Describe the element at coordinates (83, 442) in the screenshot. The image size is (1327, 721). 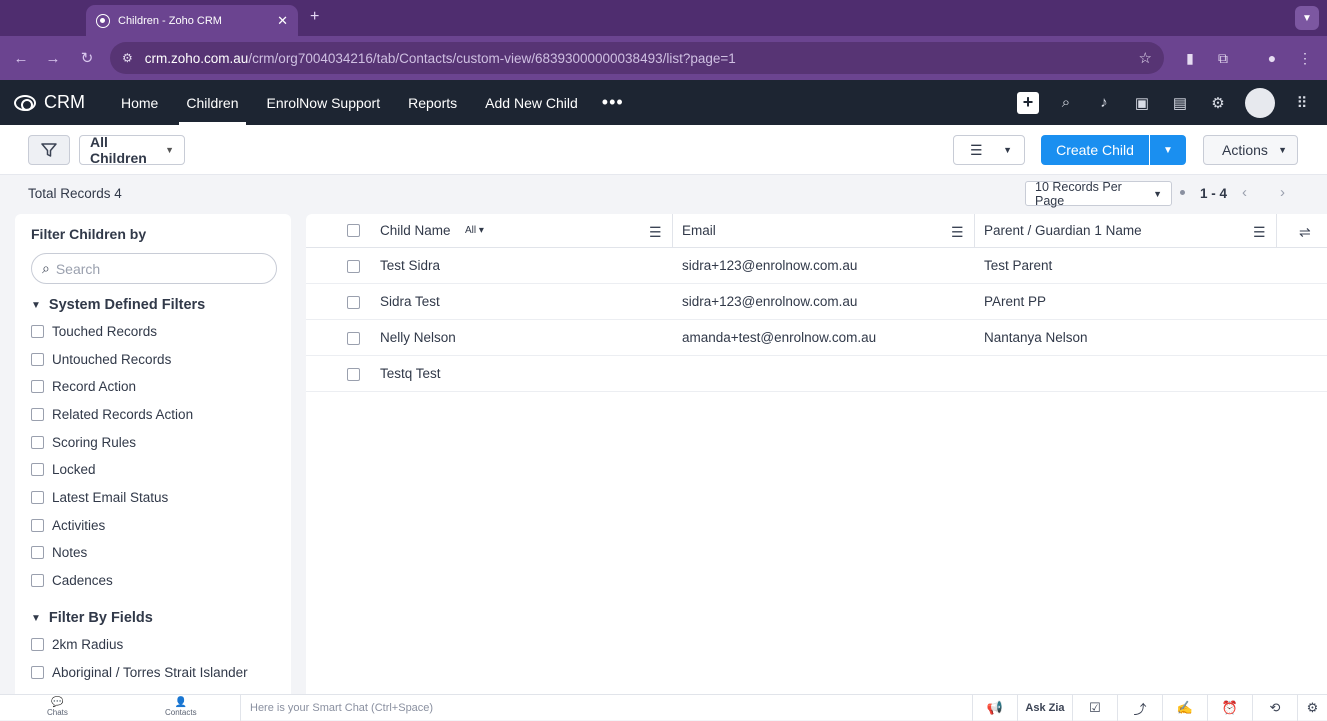
I see `filter-item: Scoring Rules` at that location.